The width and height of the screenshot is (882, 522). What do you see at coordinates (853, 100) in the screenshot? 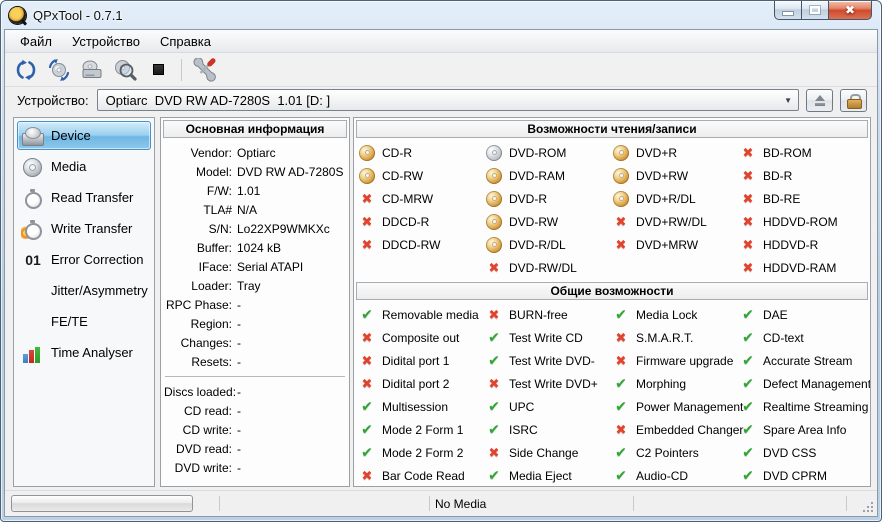
I see `lock-button` at bounding box center [853, 100].